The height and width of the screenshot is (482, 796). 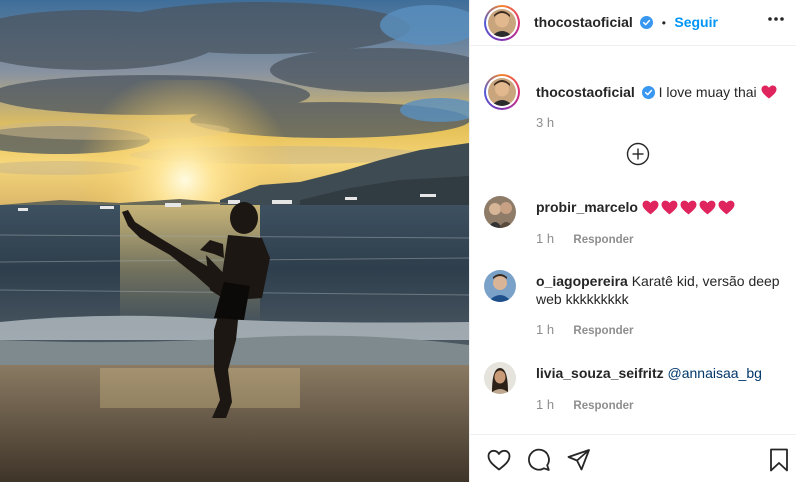 What do you see at coordinates (633, 458) in the screenshot?
I see `action-bar` at bounding box center [633, 458].